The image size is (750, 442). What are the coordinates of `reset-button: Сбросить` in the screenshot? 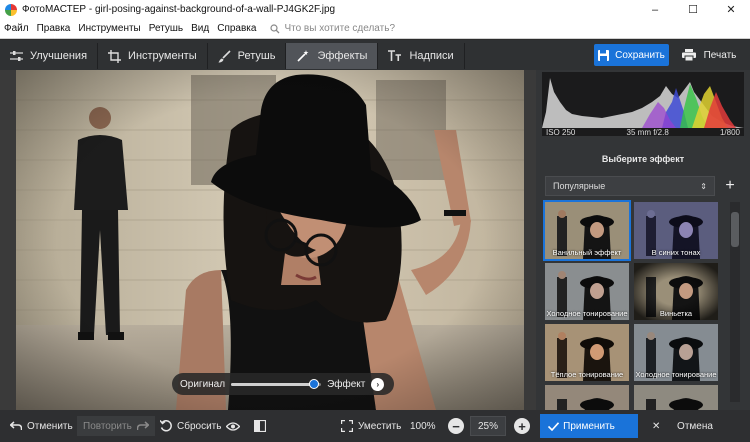 It's located at (190, 426).